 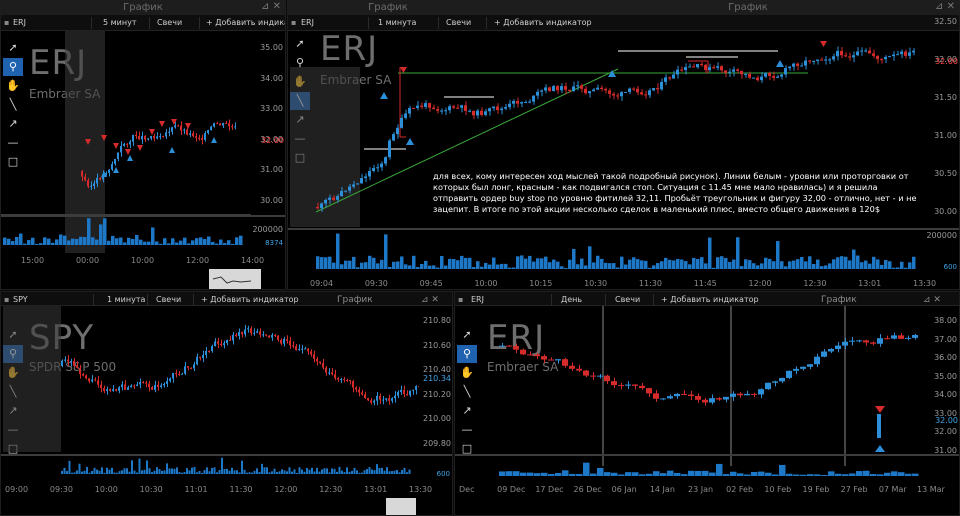 What do you see at coordinates (740, 489) in the screenshot?
I see `time-tick-label: 02 Feb` at bounding box center [740, 489].